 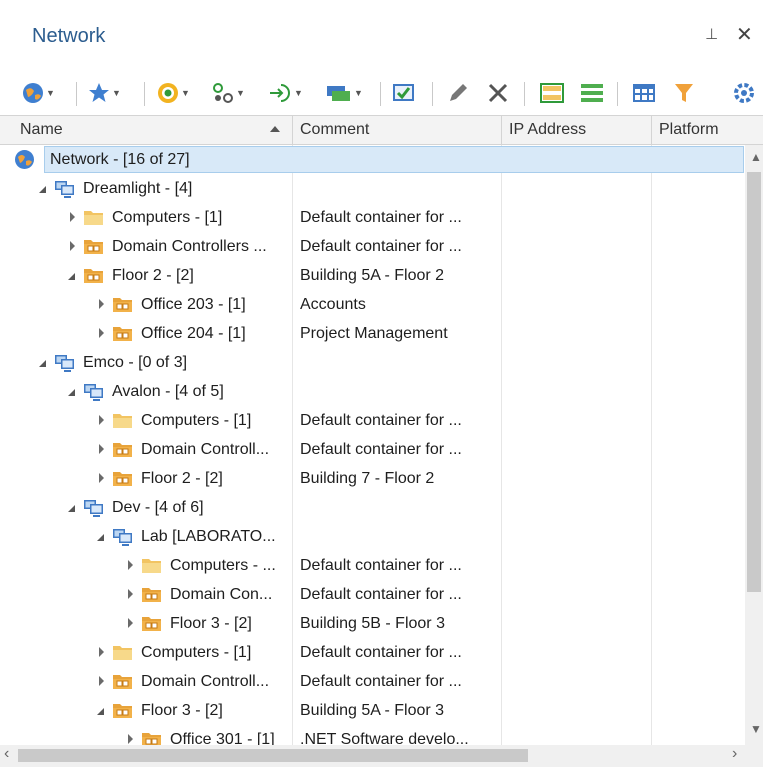 I want to click on target-menu-button: ▼, so click(x=173, y=93).